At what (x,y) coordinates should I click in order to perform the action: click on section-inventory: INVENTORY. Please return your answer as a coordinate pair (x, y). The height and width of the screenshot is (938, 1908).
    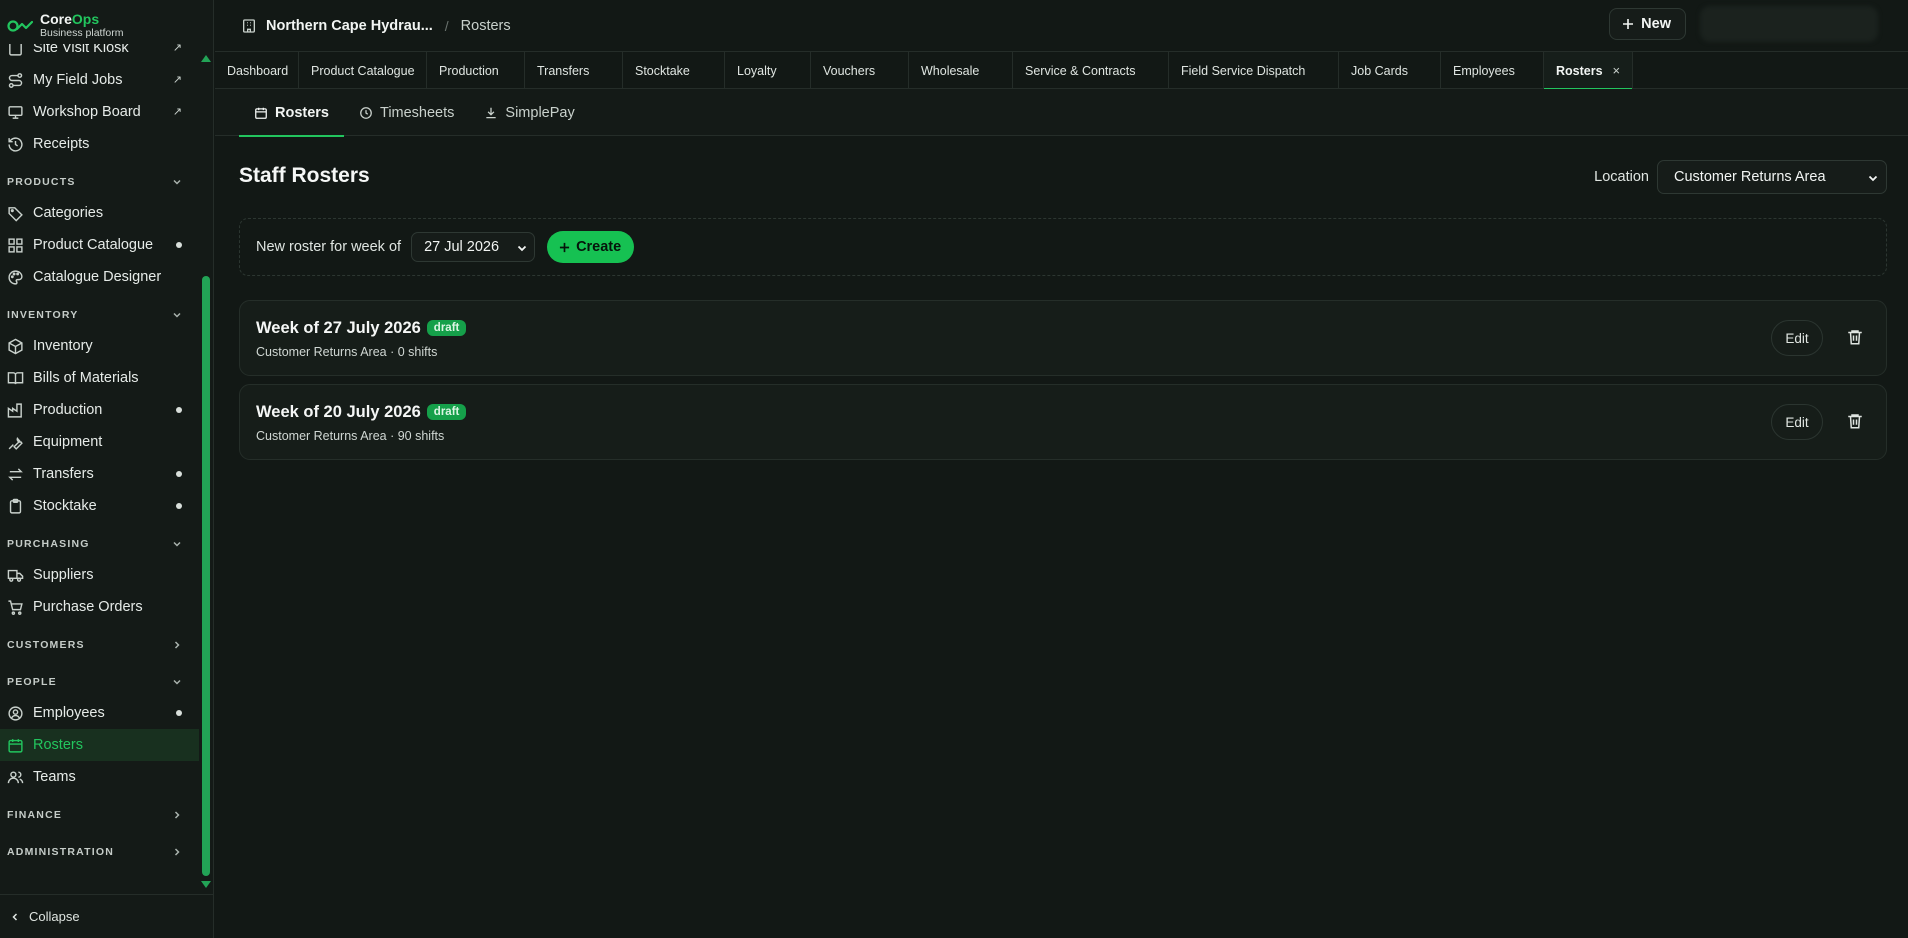
    Looking at the image, I should click on (100, 315).